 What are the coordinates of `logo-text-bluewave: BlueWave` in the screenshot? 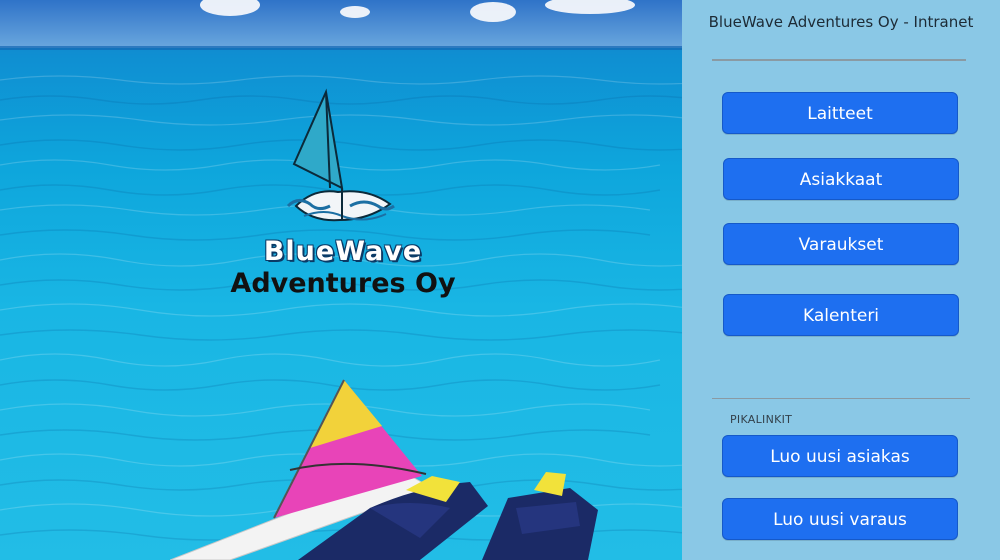 It's located at (343, 251).